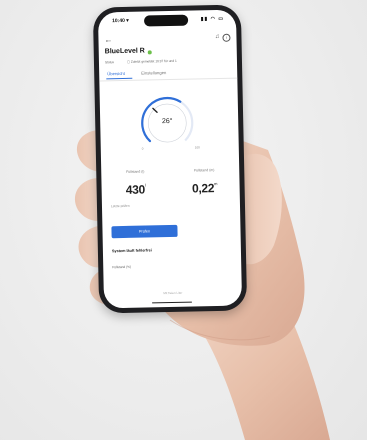 The height and width of the screenshot is (440, 367). Describe the element at coordinates (149, 52) in the screenshot. I see `online-status-dot` at that location.